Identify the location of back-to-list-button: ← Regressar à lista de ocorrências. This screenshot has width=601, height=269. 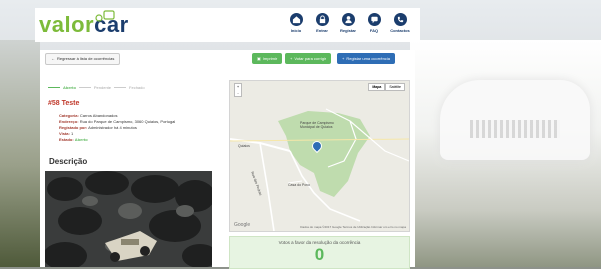
(83, 59).